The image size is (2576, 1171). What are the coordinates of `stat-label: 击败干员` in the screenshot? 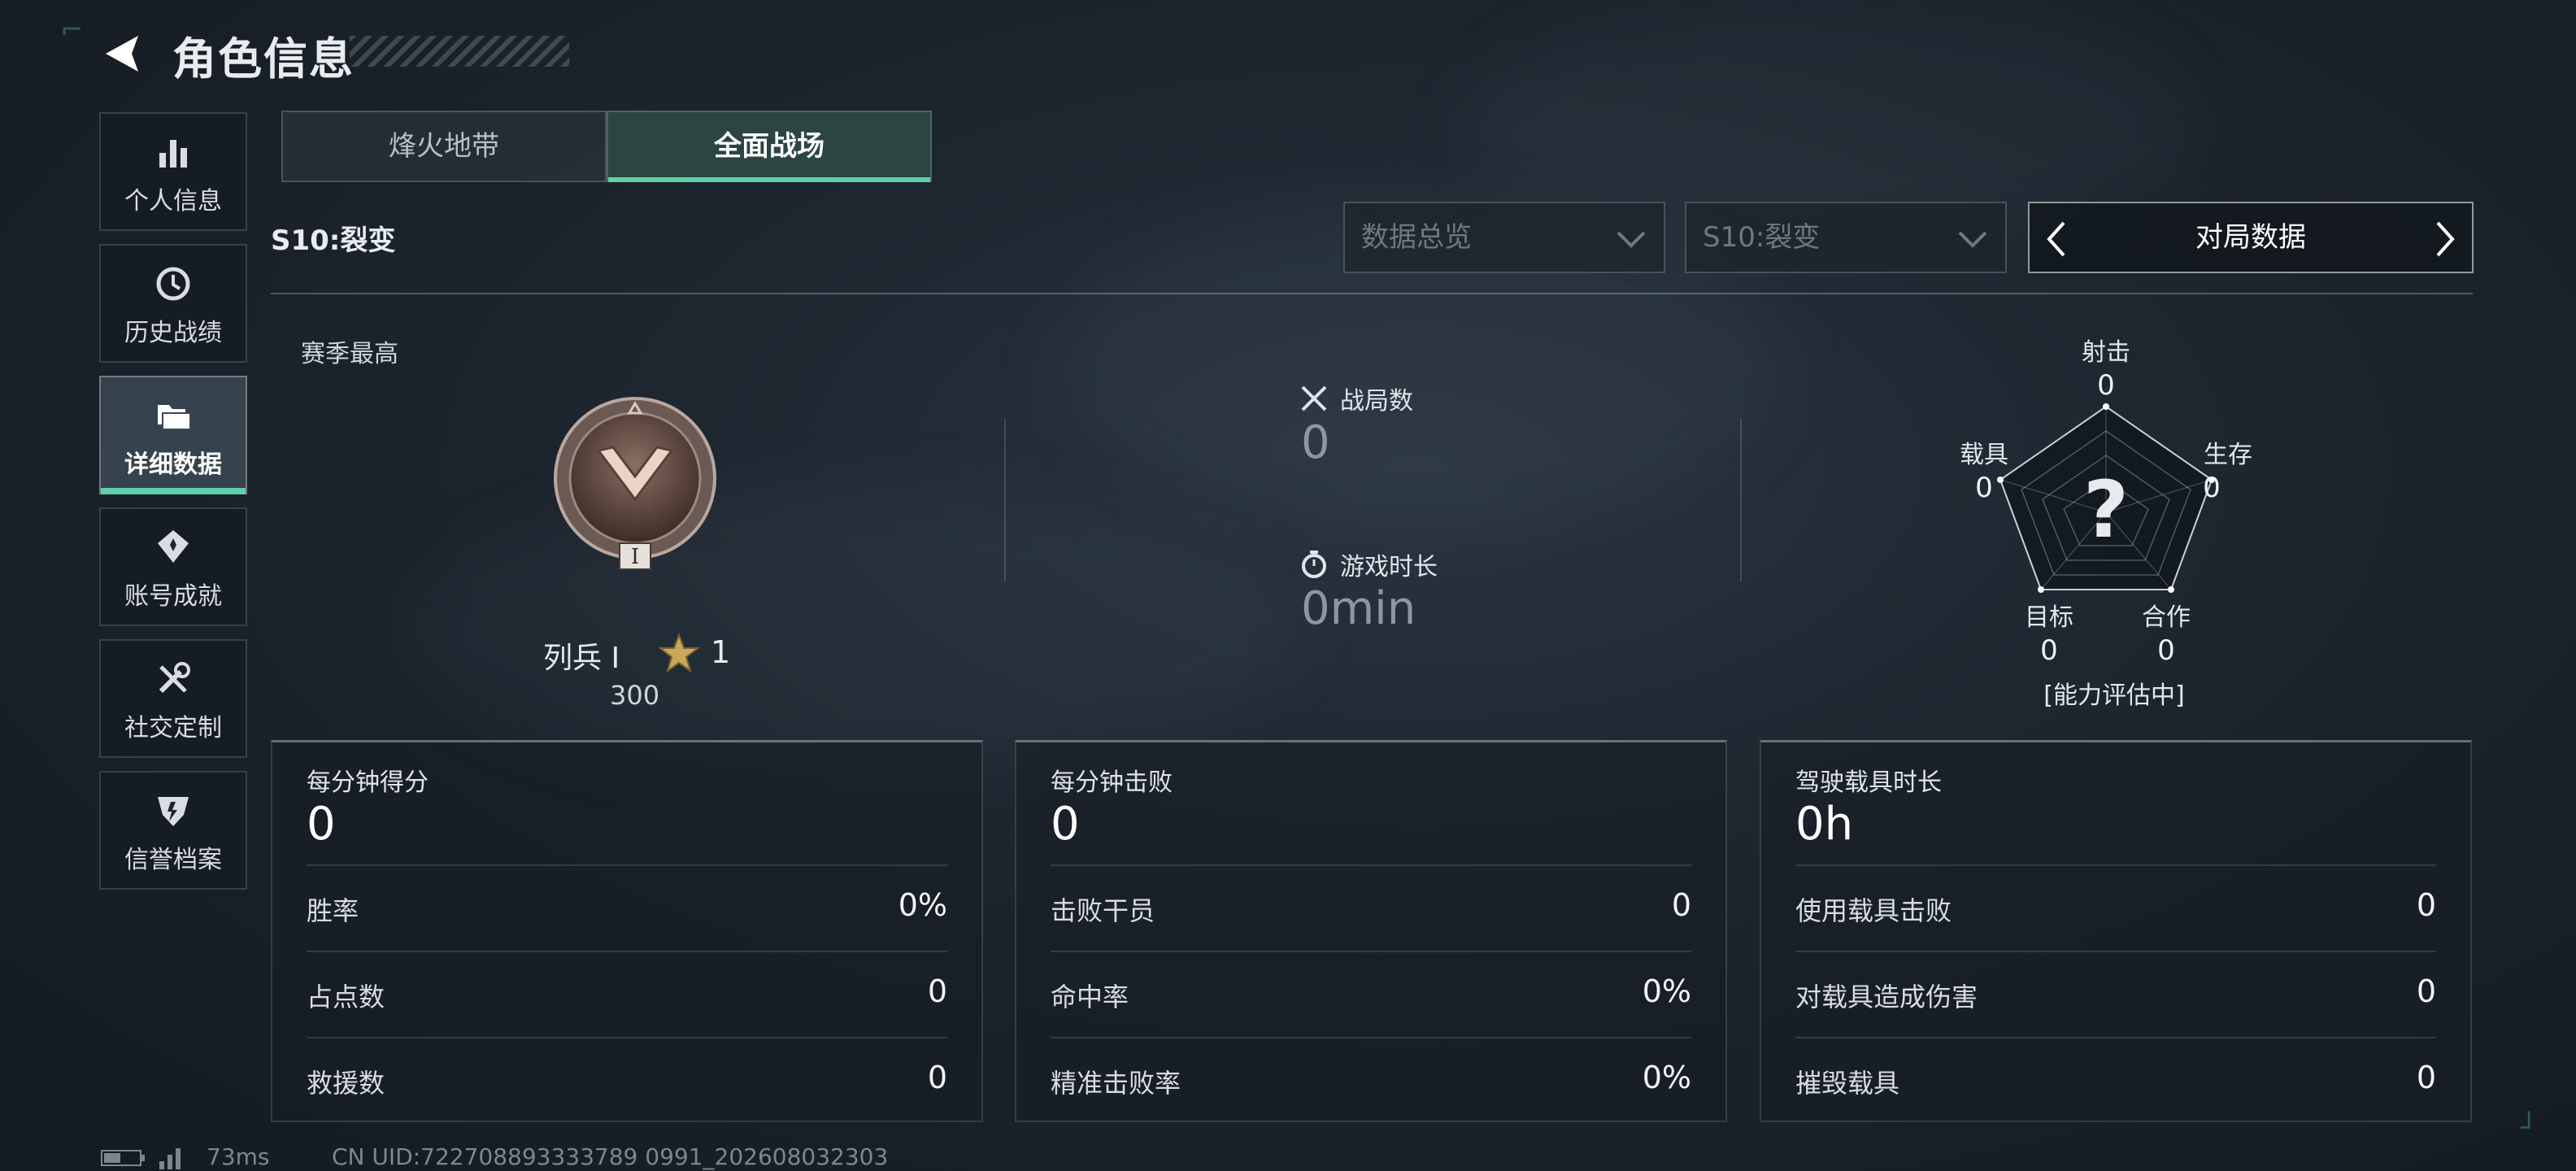 It's located at (1103, 911).